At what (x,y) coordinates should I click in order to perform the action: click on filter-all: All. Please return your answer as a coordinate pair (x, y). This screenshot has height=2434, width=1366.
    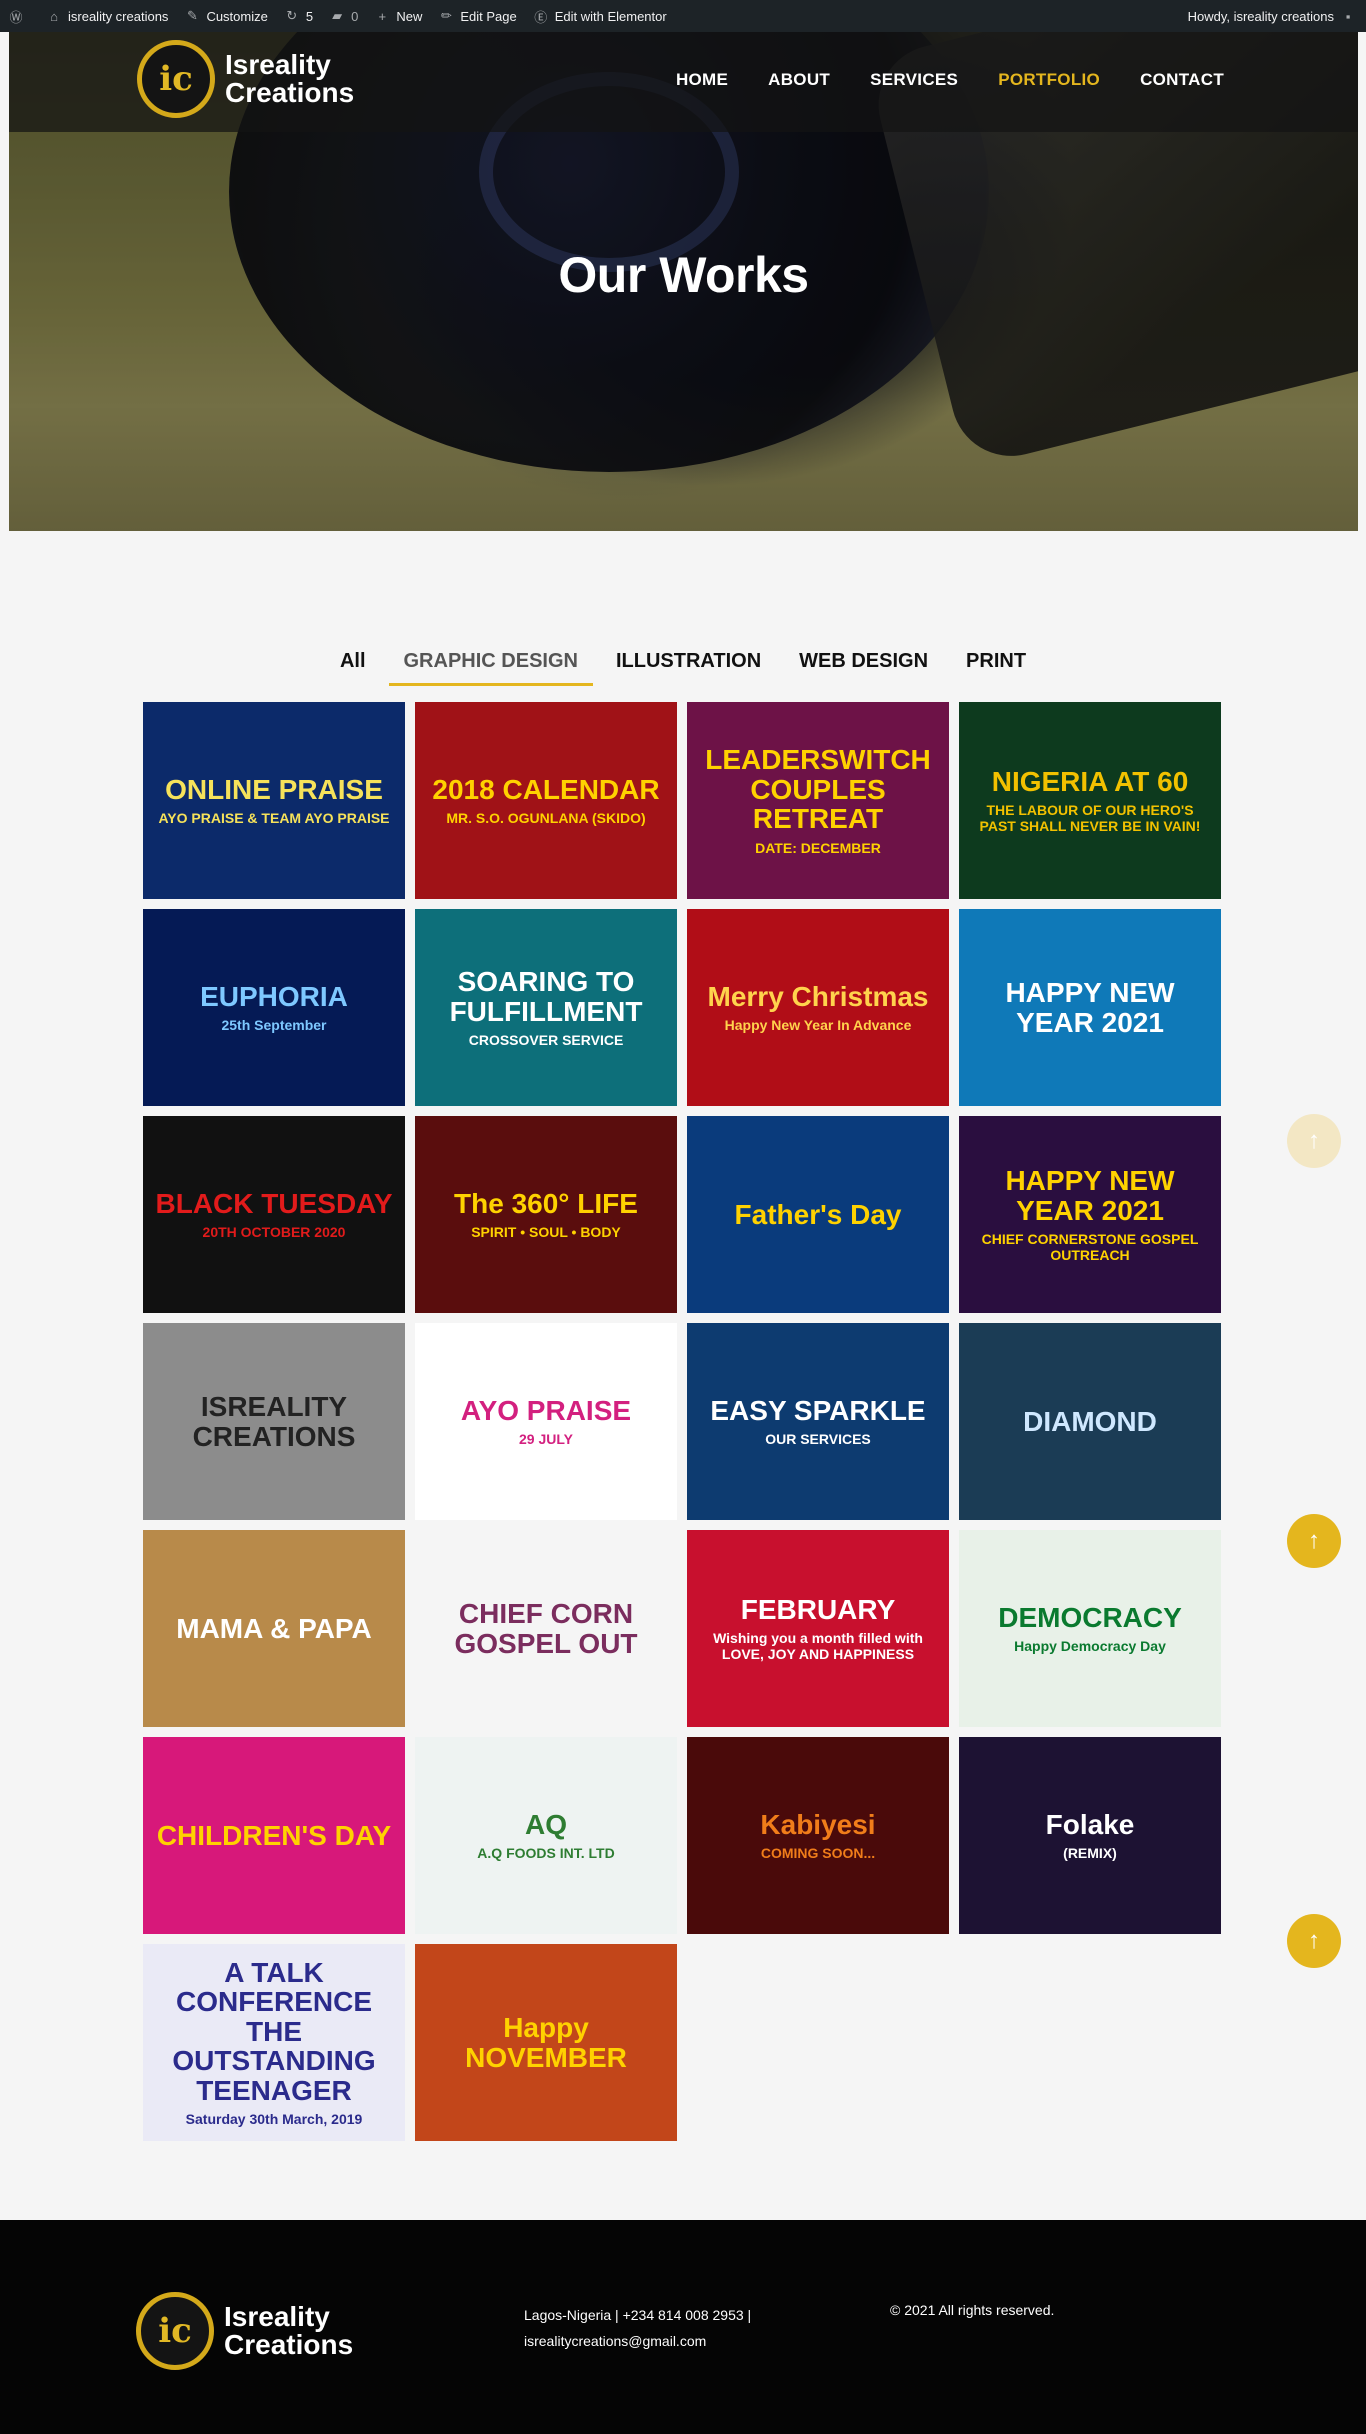
    Looking at the image, I should click on (353, 666).